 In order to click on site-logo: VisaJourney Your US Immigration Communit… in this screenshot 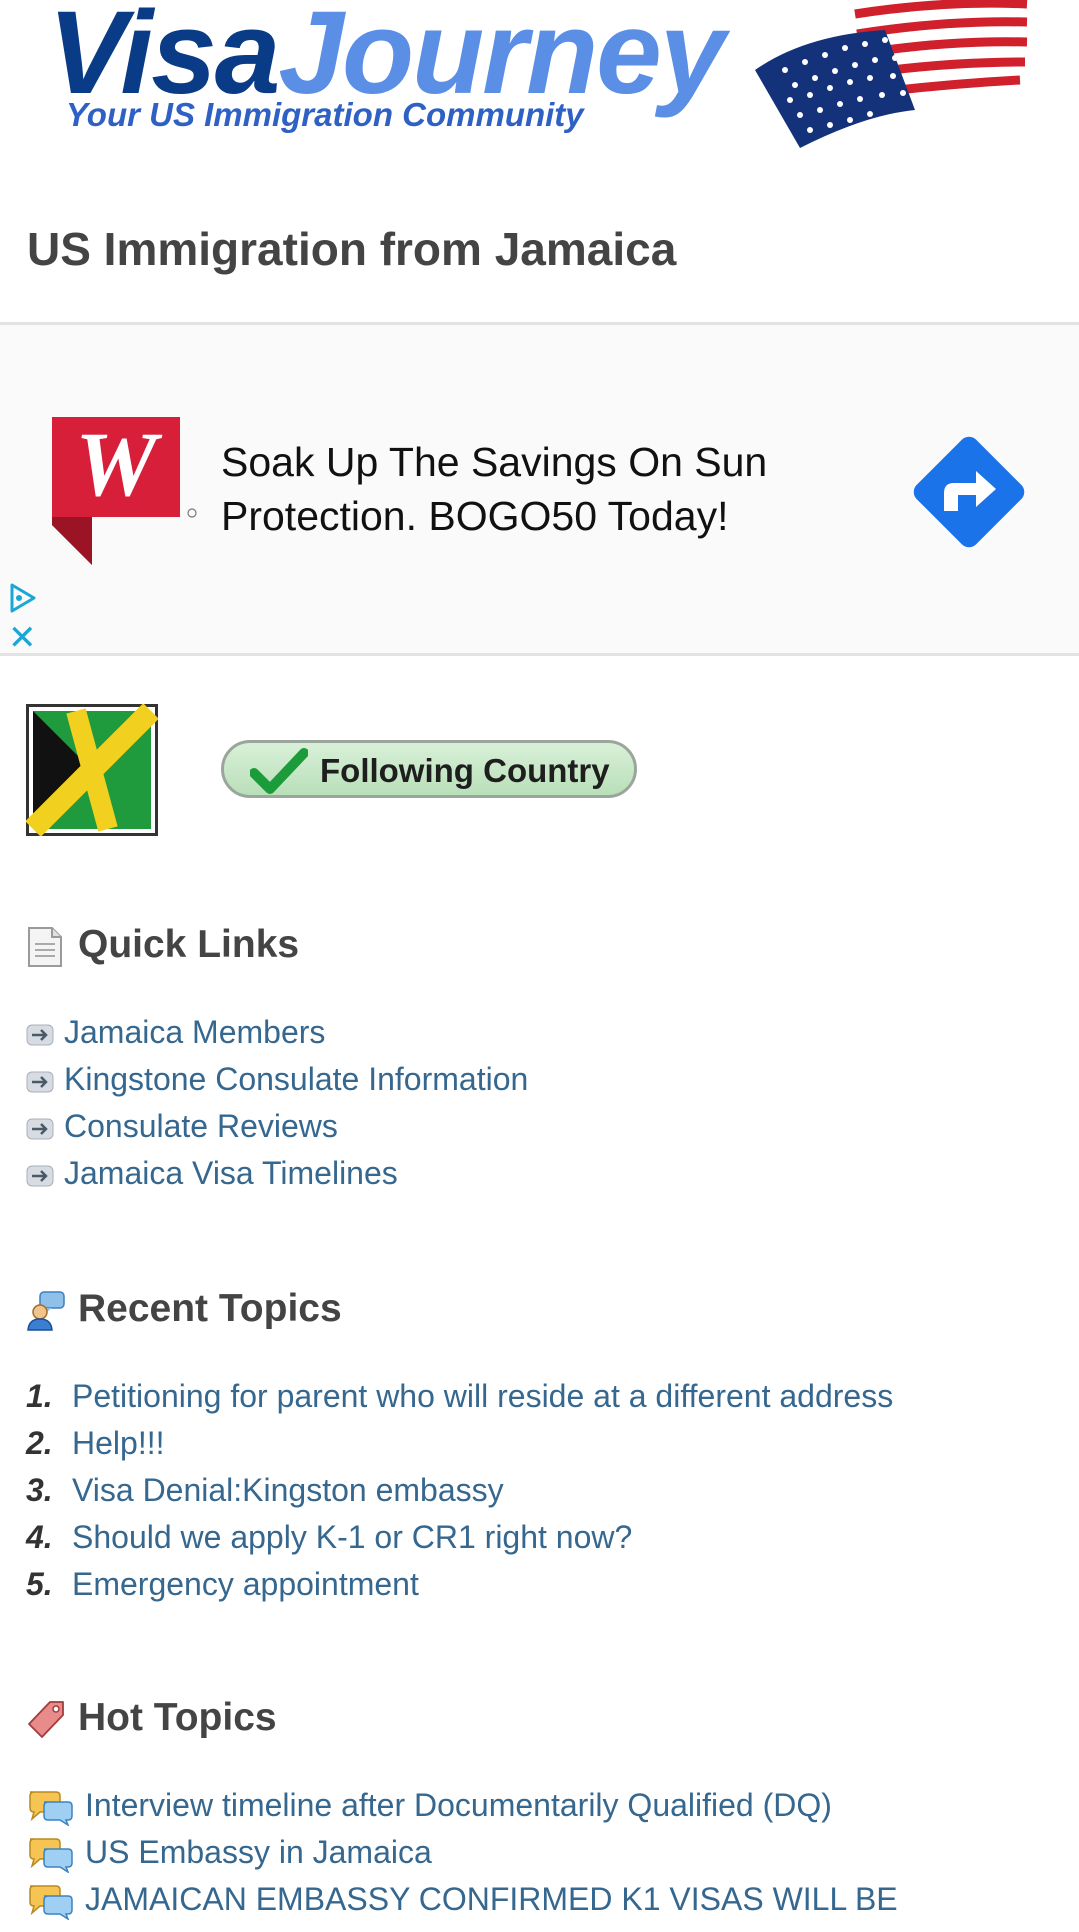, I will do `click(539, 80)`.